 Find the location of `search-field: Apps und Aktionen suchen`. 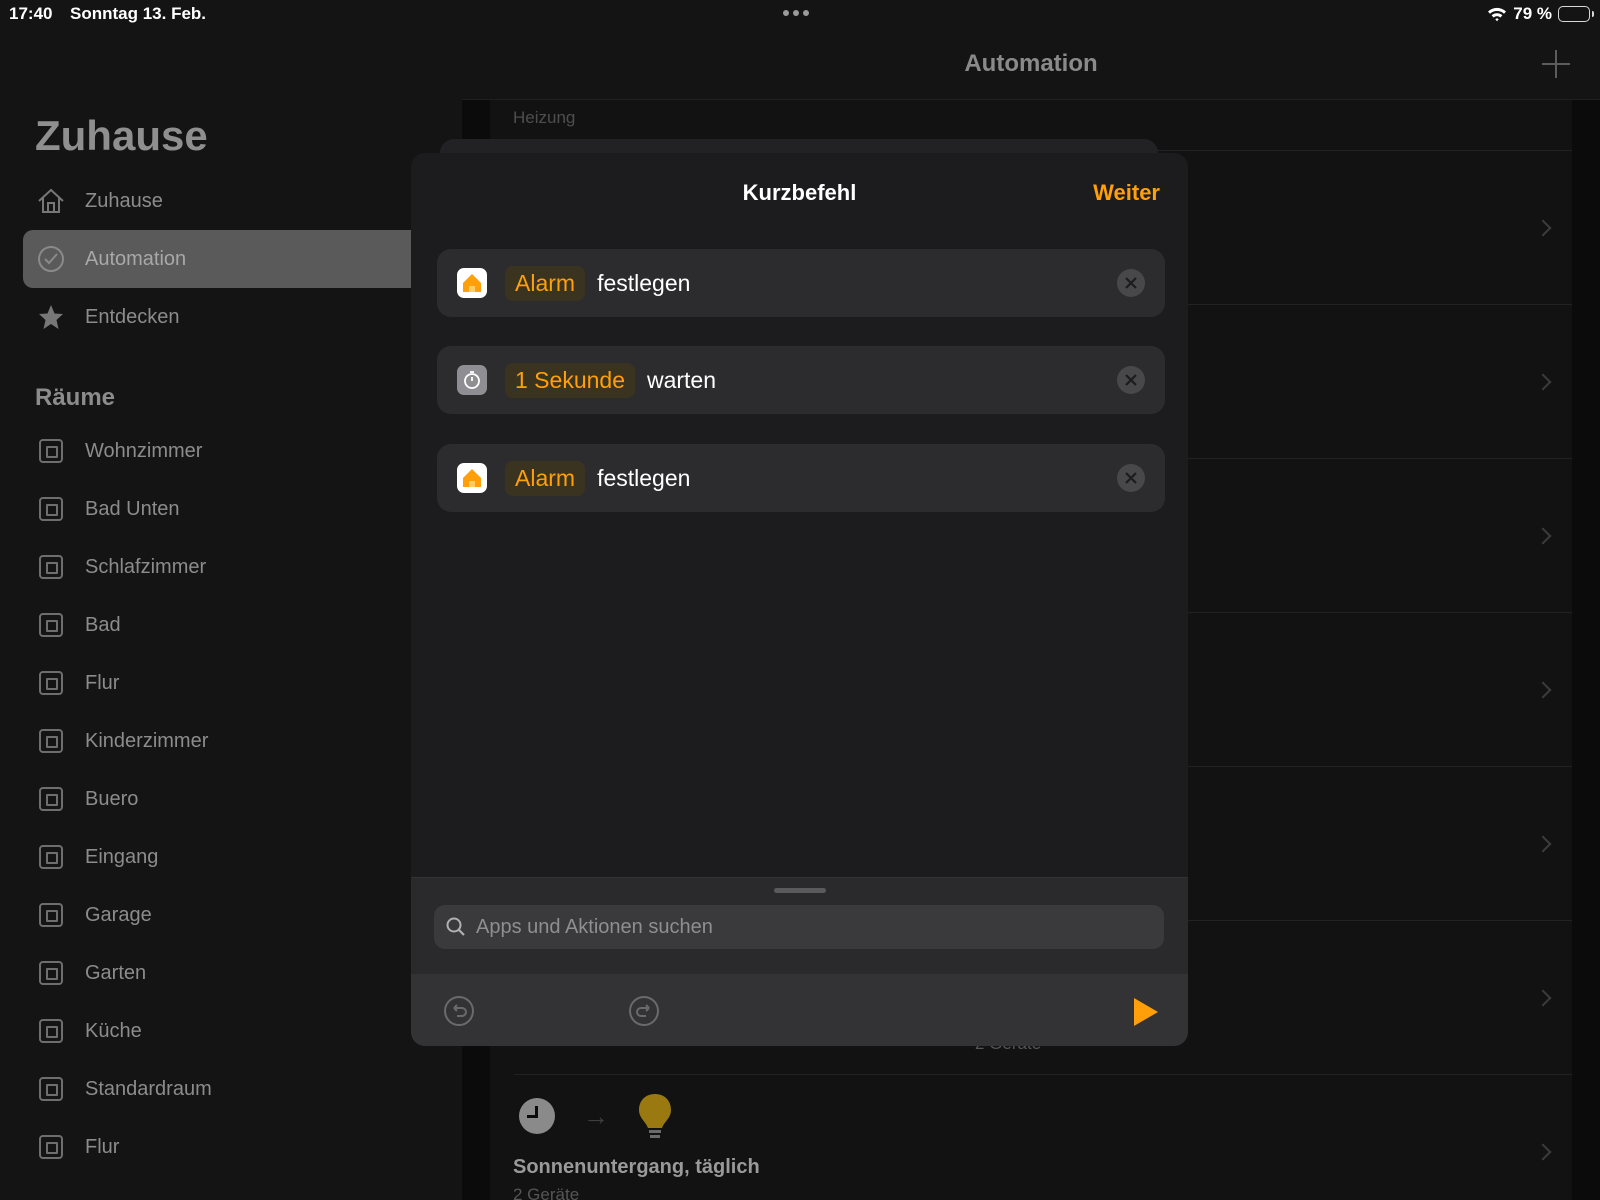

search-field: Apps und Aktionen suchen is located at coordinates (799, 927).